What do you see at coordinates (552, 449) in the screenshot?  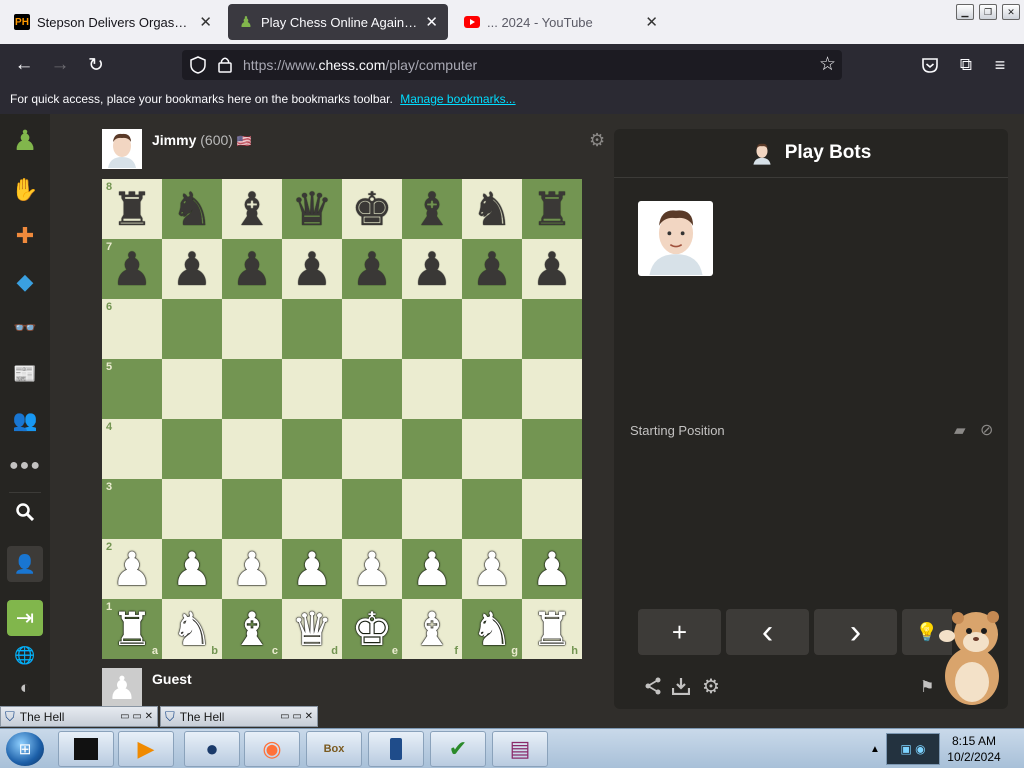 I see `square-h4` at bounding box center [552, 449].